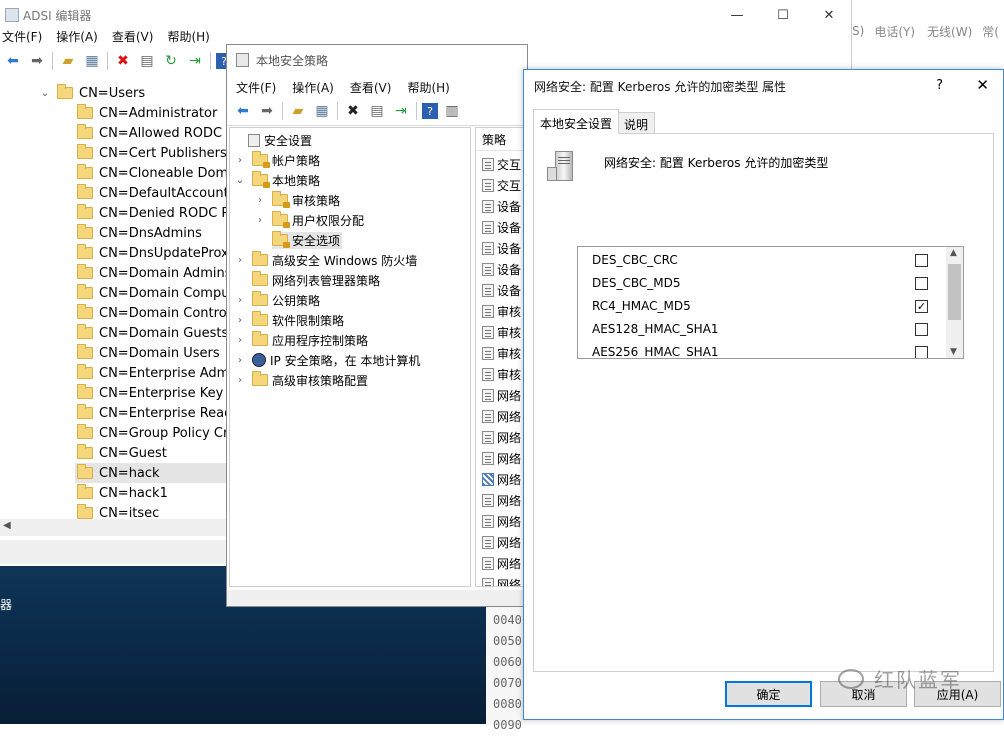  Describe the element at coordinates (272, 140) in the screenshot. I see `secpol-tree-node: 安全设置` at that location.